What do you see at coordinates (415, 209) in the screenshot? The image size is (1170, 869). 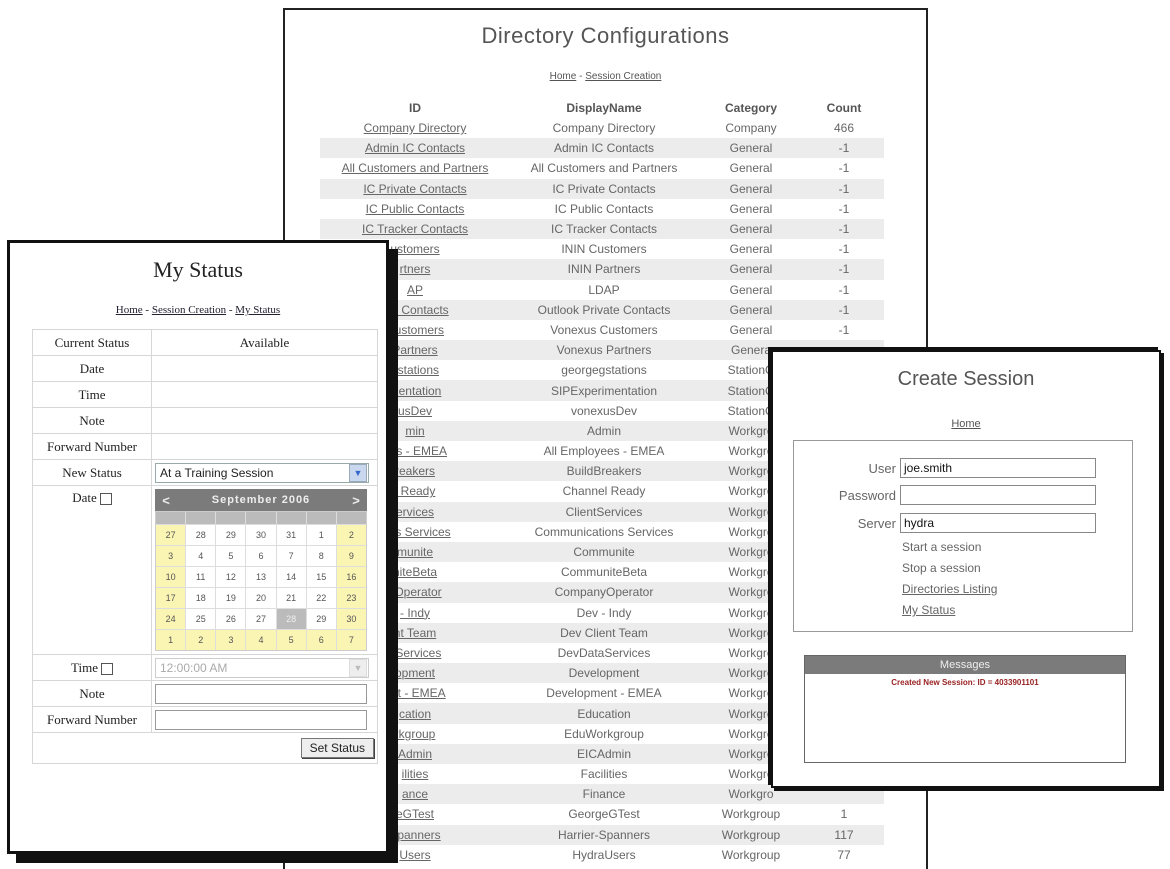 I see `directory-id-link: IC Public Contacts` at bounding box center [415, 209].